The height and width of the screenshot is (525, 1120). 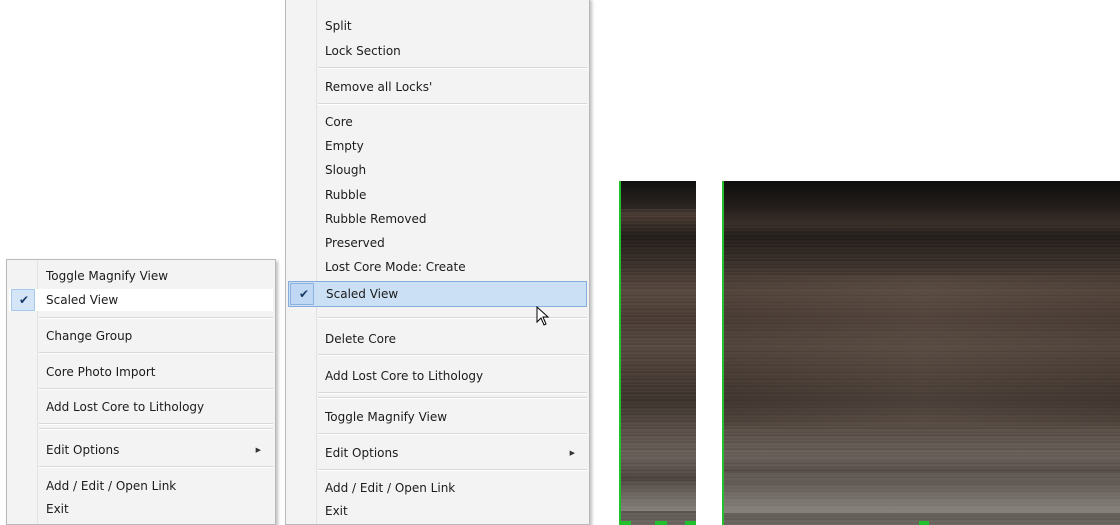 I want to click on menu-item-label: Core Photo Import, so click(x=101, y=372).